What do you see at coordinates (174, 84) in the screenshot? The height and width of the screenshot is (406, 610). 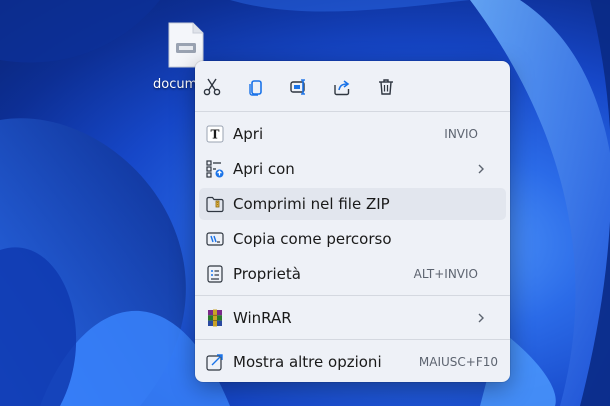 I see `desktop-file-label: docume` at bounding box center [174, 84].